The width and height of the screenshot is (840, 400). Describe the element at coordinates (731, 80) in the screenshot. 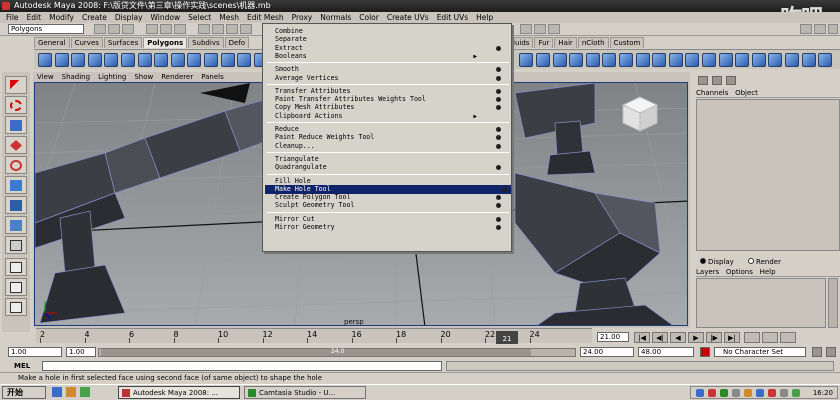

I see `attribute-editor-icon` at that location.